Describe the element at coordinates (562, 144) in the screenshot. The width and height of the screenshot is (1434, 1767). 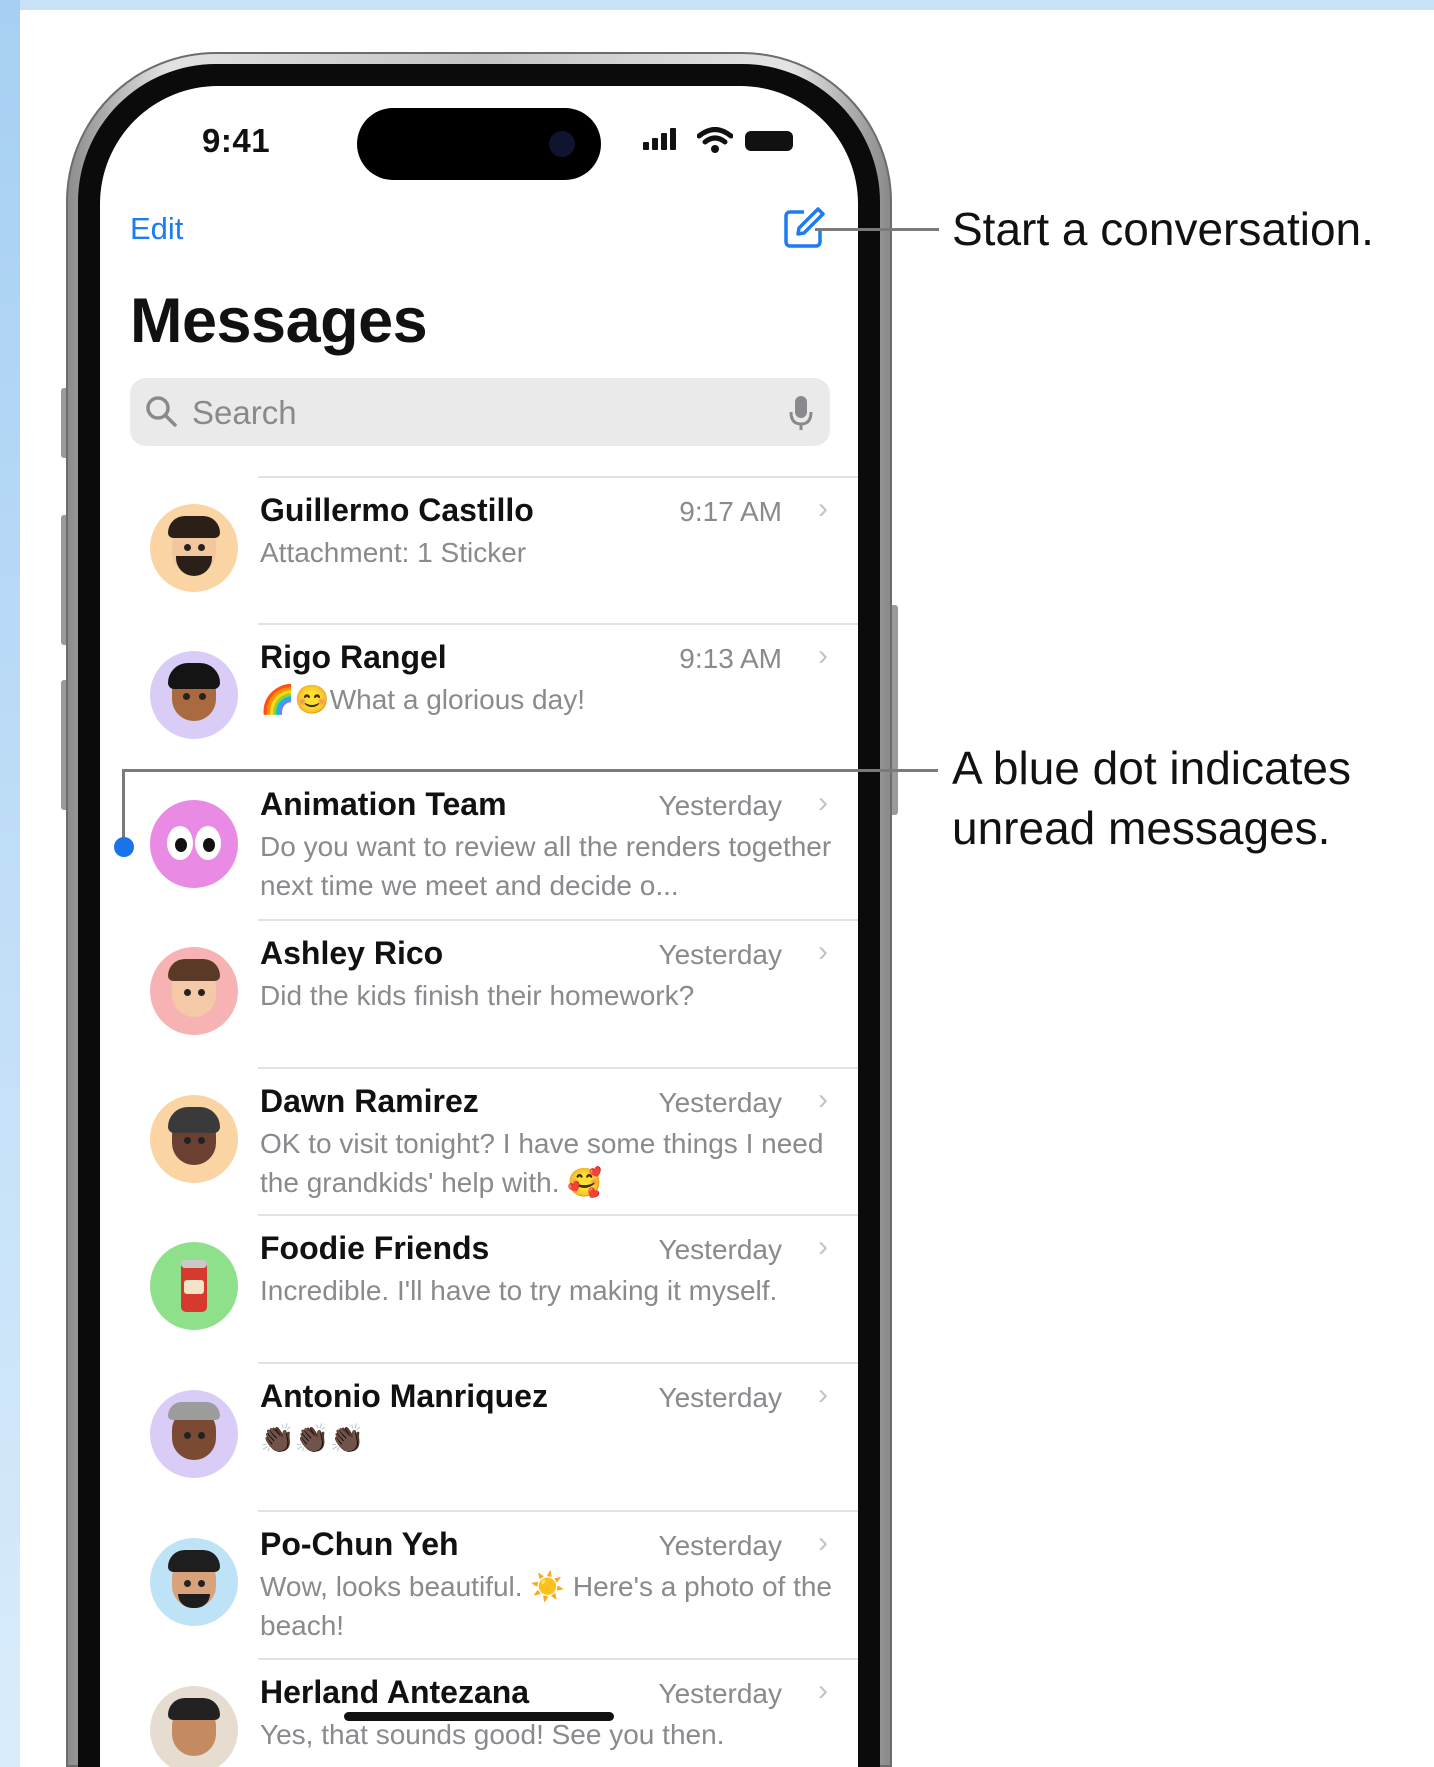
I see `camera-icon` at that location.